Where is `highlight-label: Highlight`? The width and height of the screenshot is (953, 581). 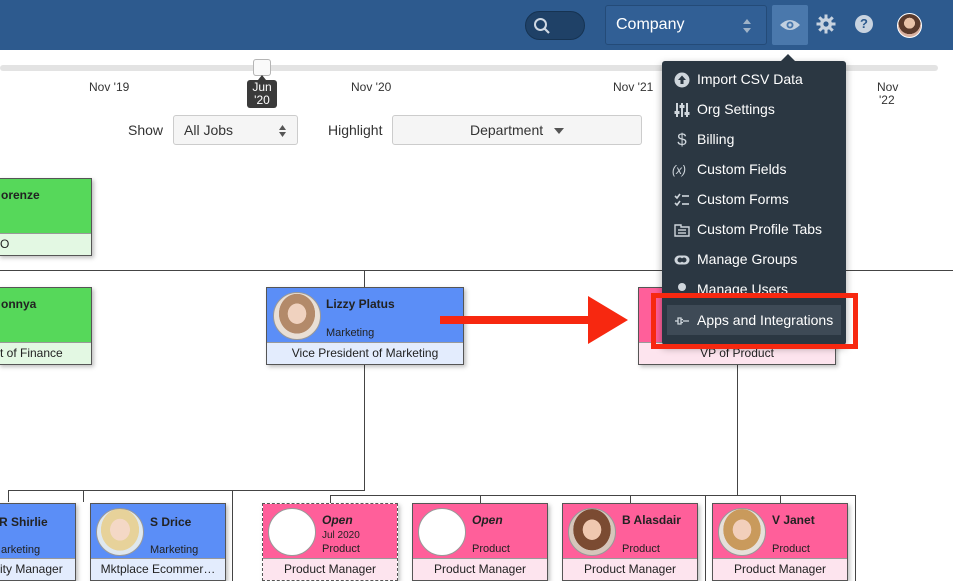
highlight-label: Highlight is located at coordinates (355, 130).